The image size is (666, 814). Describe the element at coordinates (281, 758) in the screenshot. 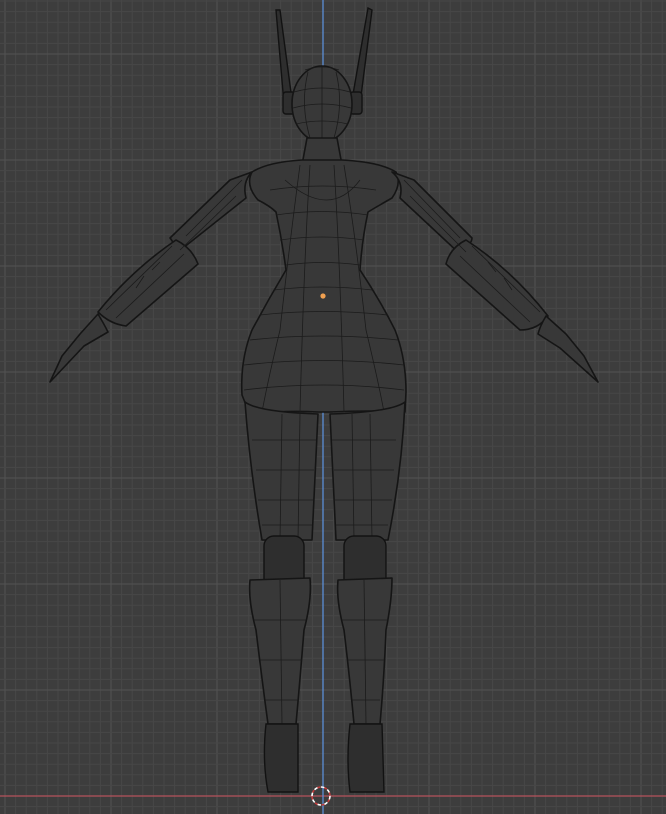

I see `foot-left` at that location.